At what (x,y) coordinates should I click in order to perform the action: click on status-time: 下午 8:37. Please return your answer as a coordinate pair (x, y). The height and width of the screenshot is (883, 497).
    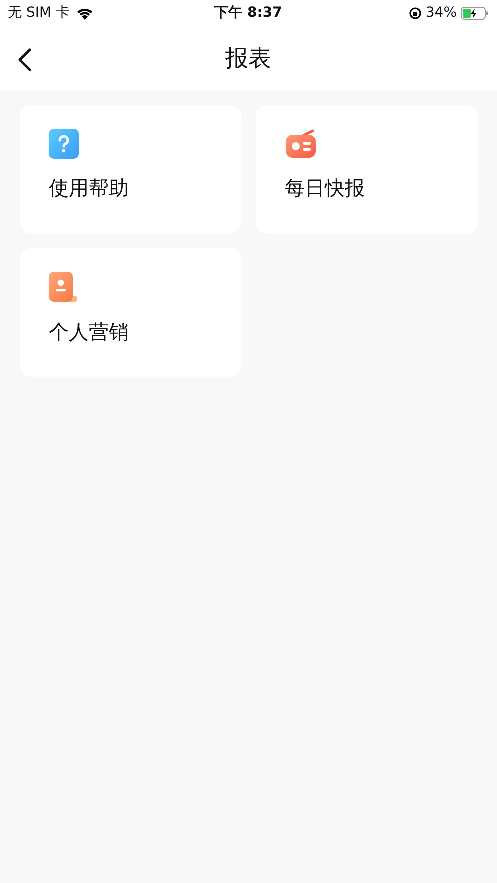
    Looking at the image, I should click on (248, 13).